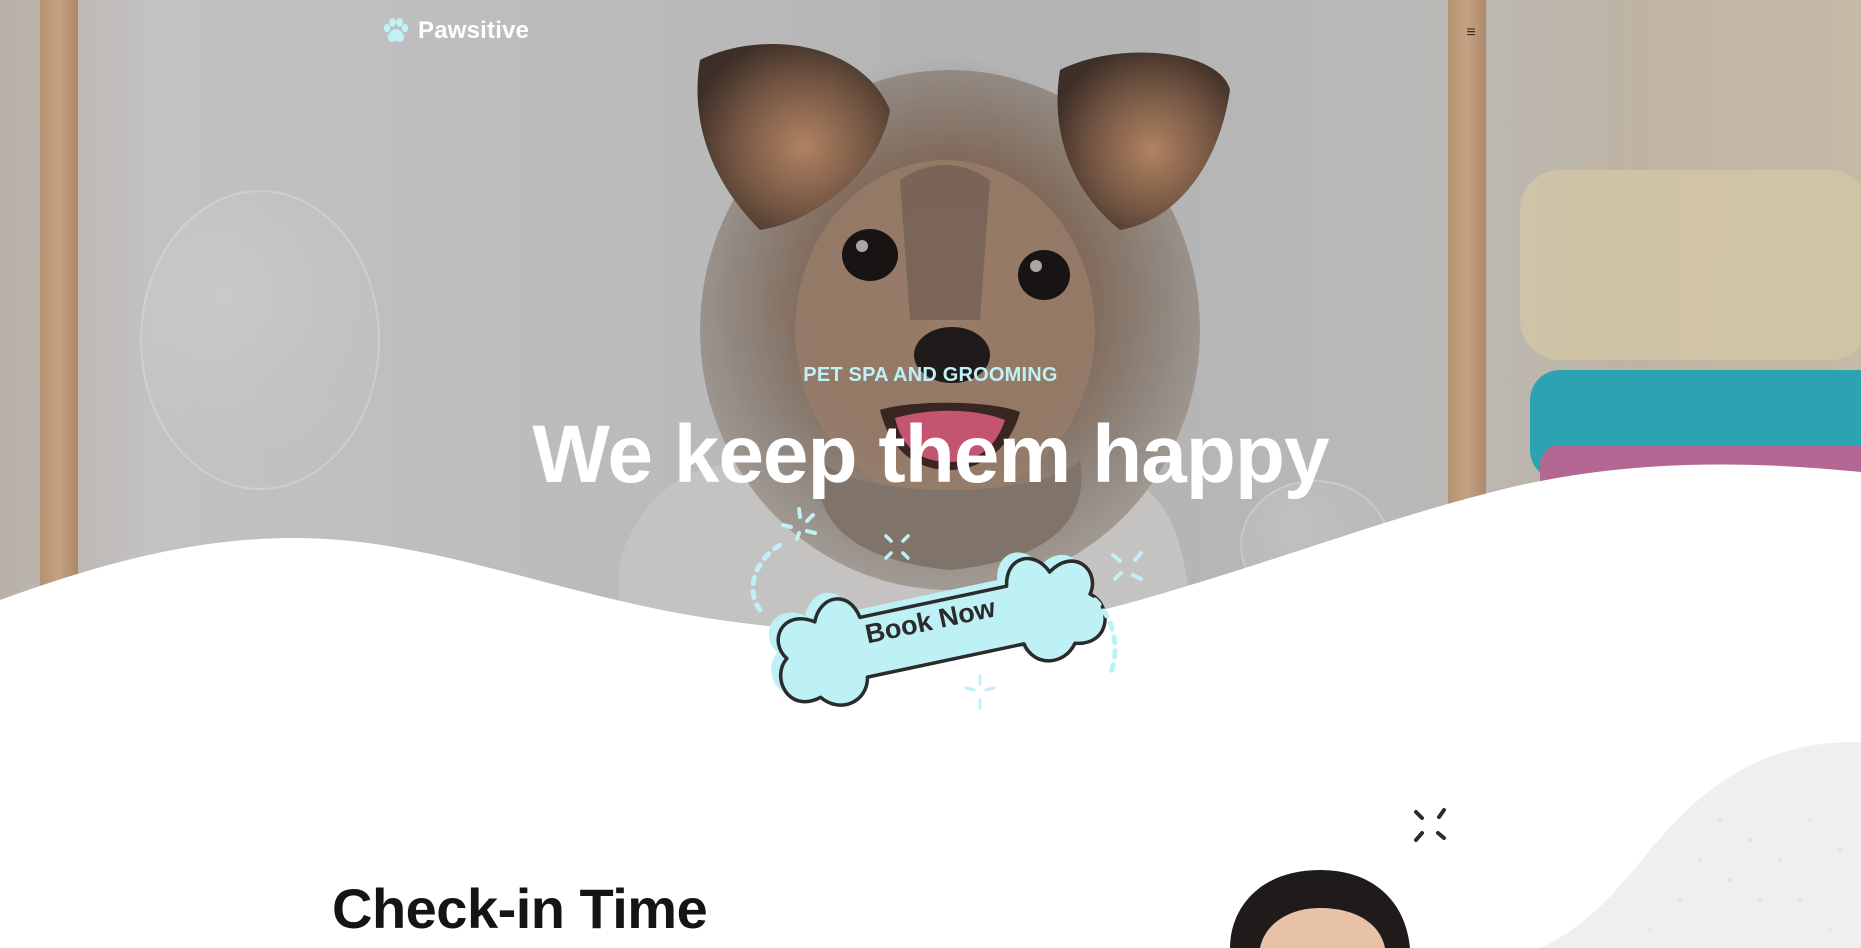  I want to click on person-photo, so click(1320, 909).